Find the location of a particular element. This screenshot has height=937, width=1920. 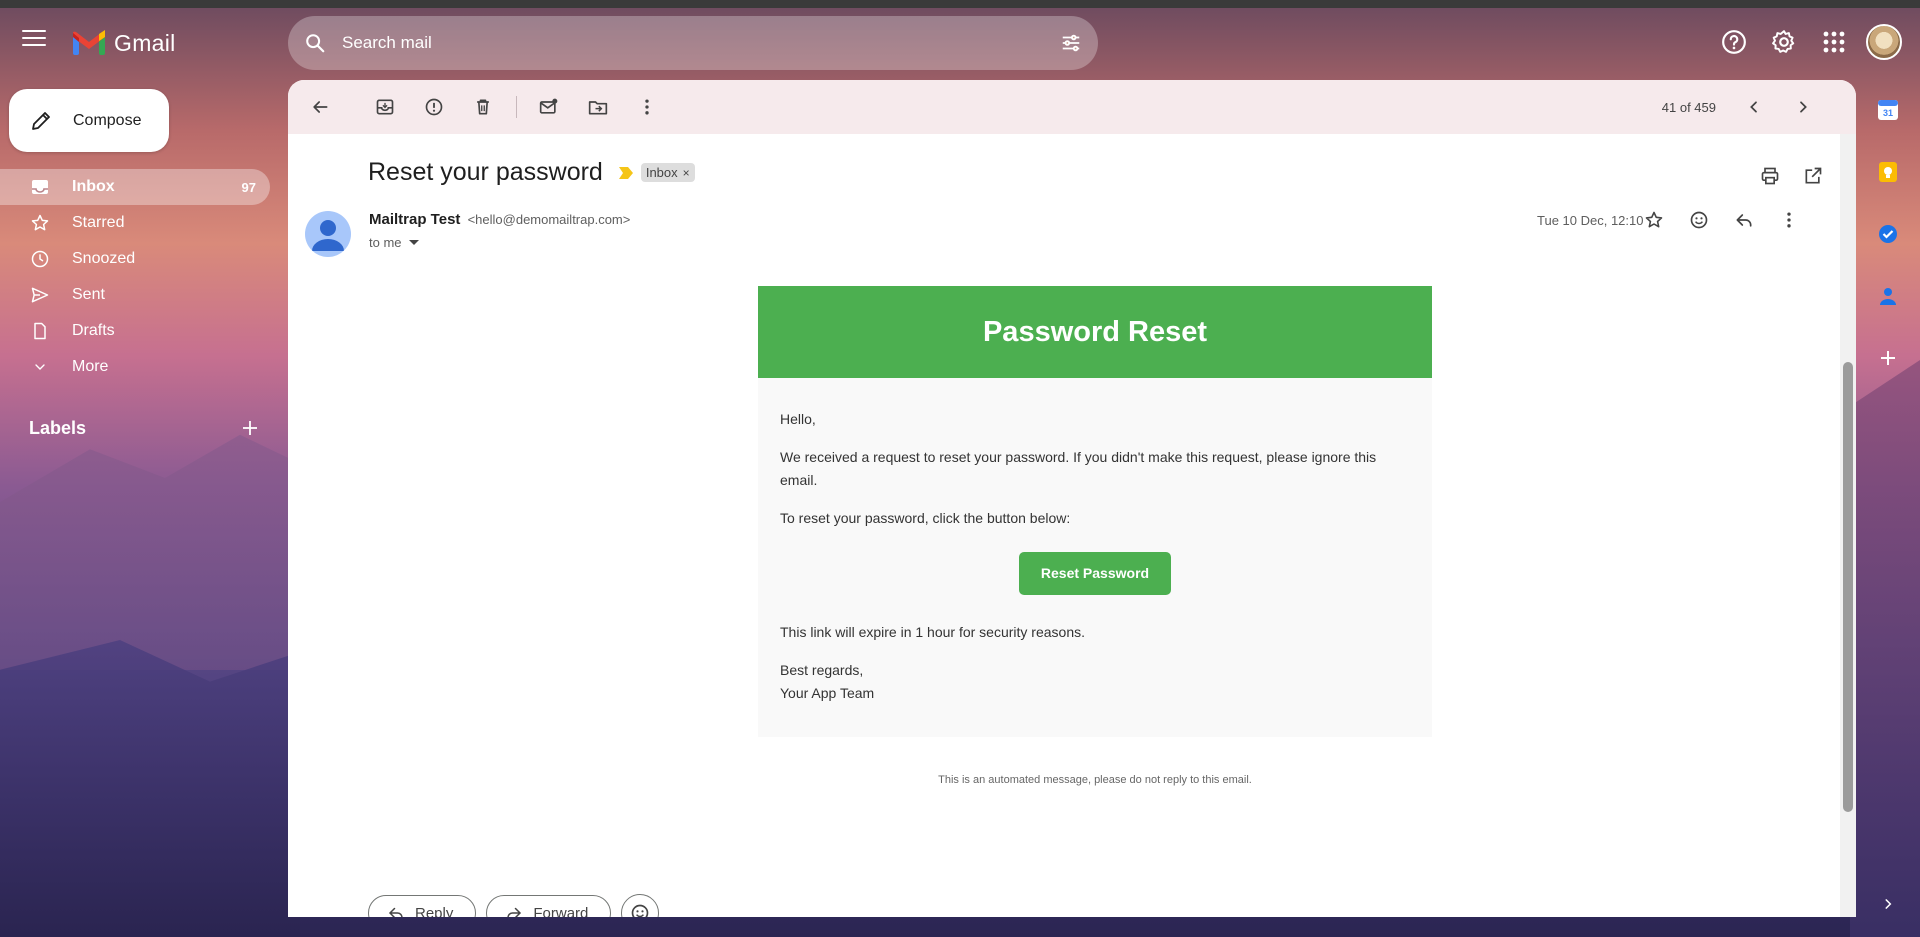

caret-down-icon is located at coordinates (413, 242).